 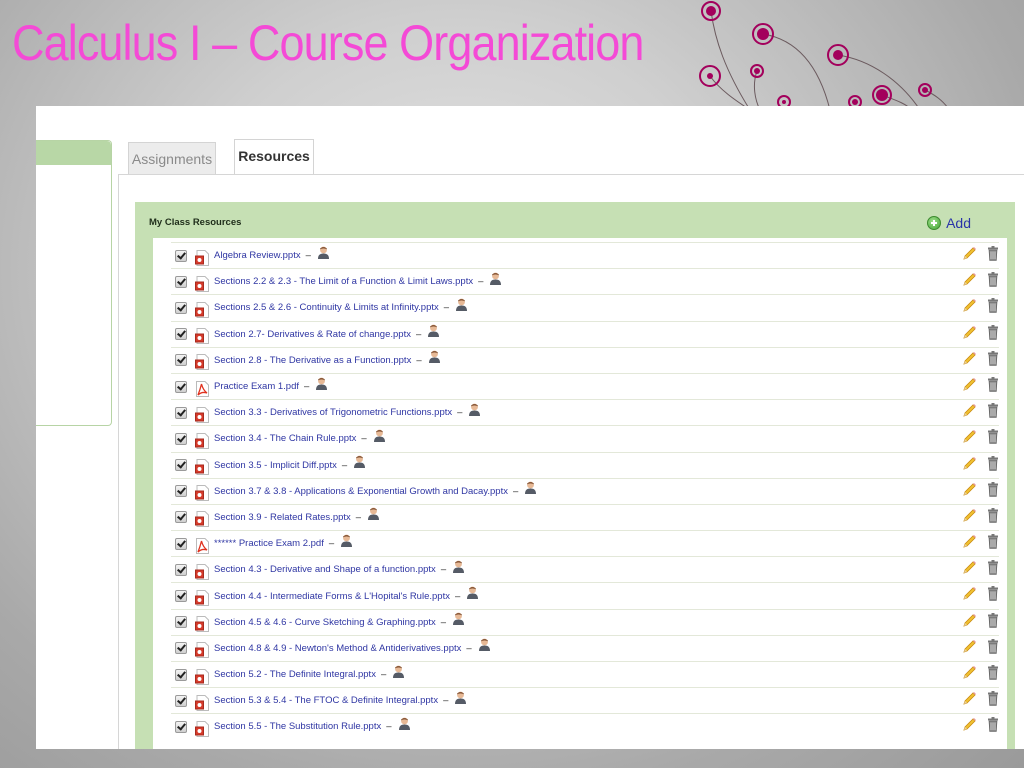 What do you see at coordinates (585, 464) in the screenshot?
I see `resource-row: Section 3.5 - Implicit Diff.pptx –` at bounding box center [585, 464].